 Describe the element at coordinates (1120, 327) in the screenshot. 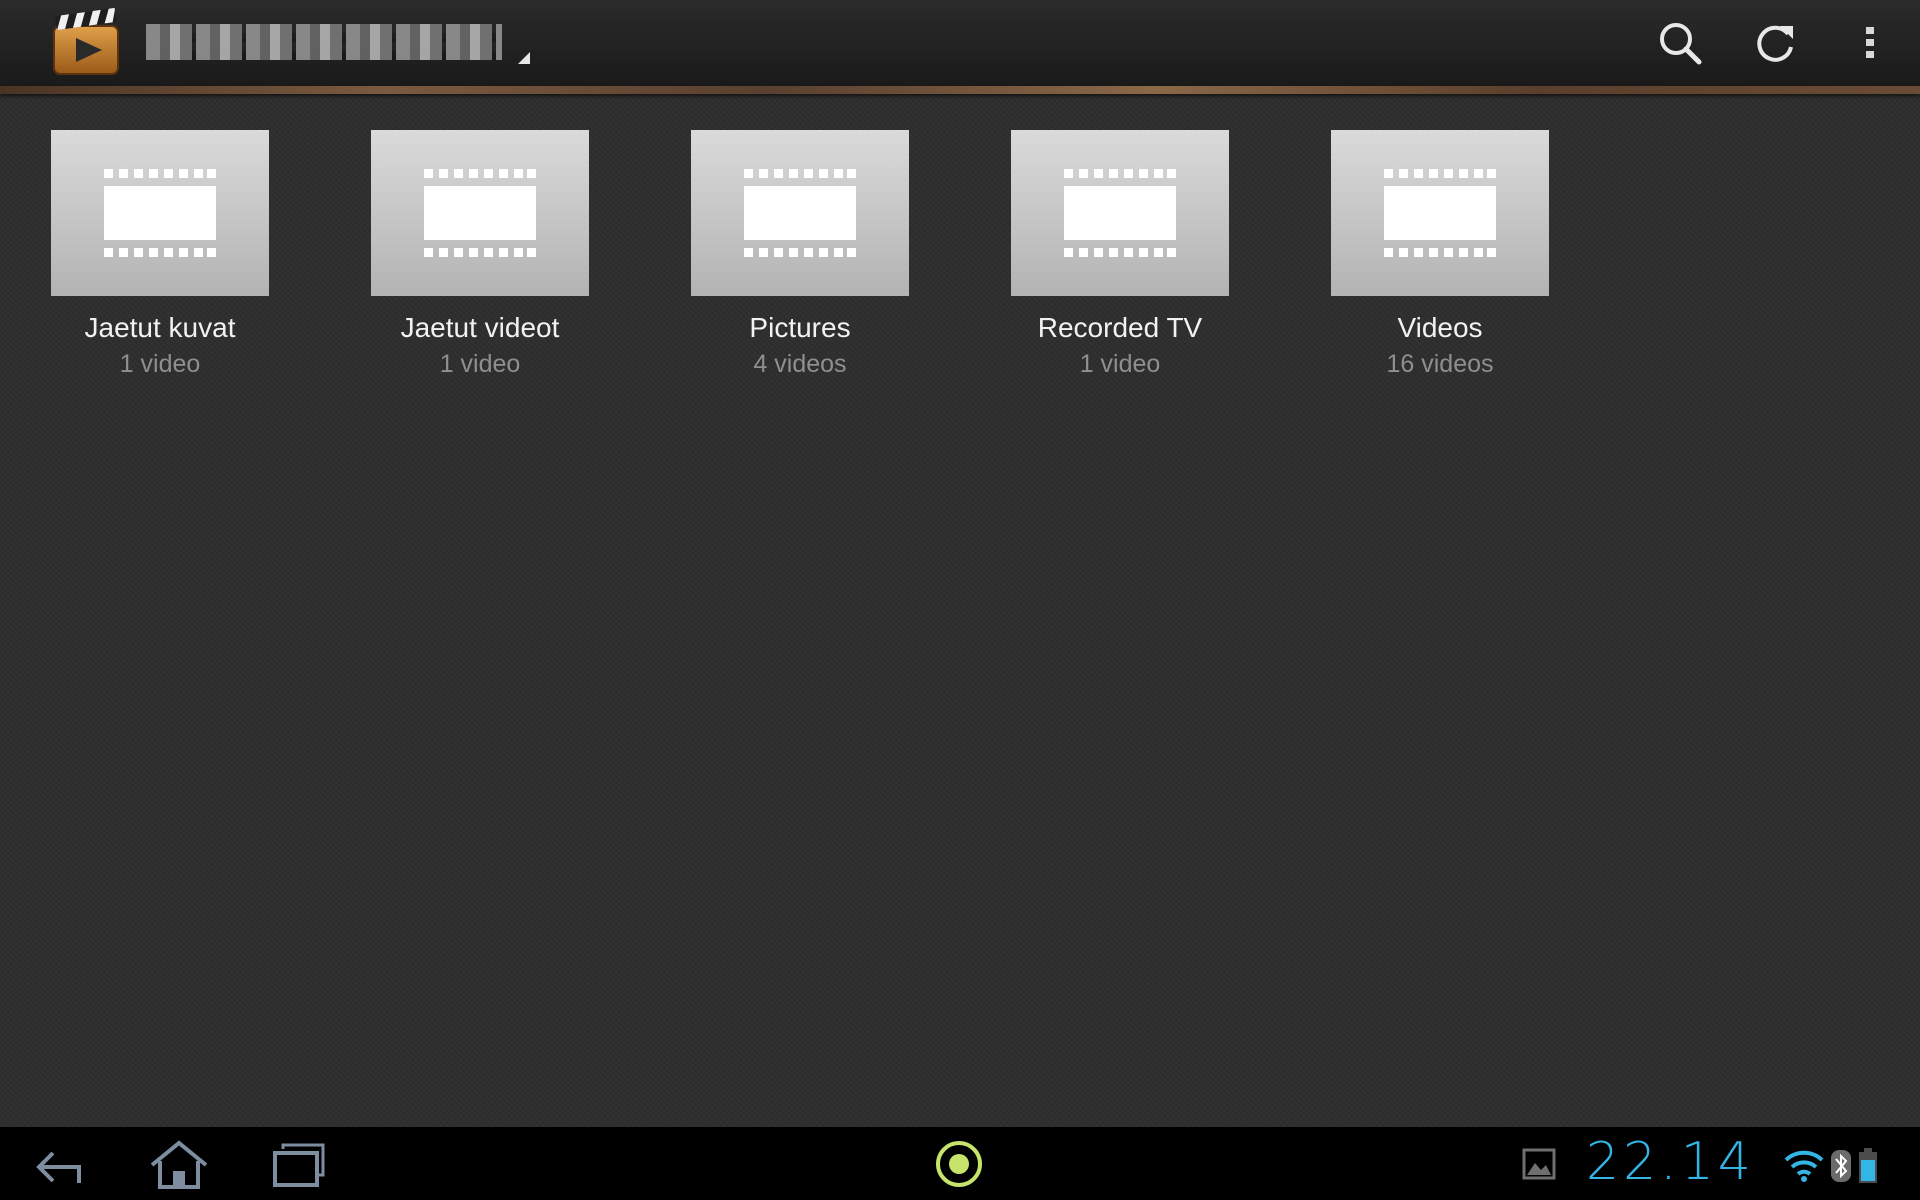

I see `folder-name: Recorded TV` at that location.